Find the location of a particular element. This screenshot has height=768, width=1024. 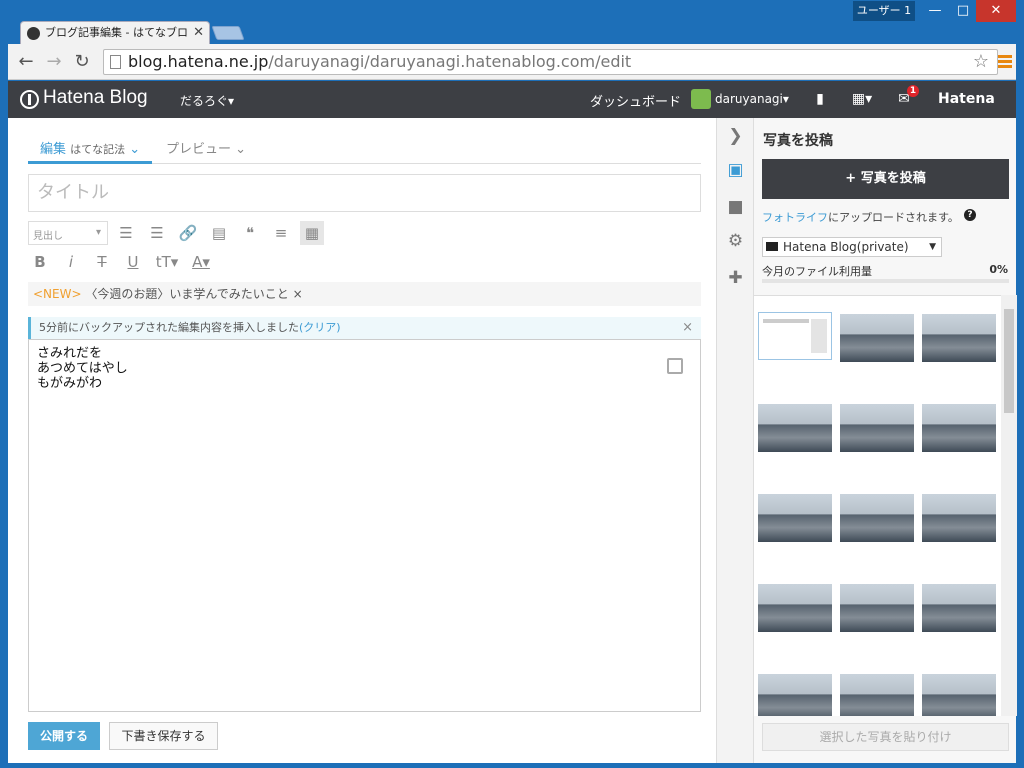

backup-clear-link: (クリア) is located at coordinates (320, 327).